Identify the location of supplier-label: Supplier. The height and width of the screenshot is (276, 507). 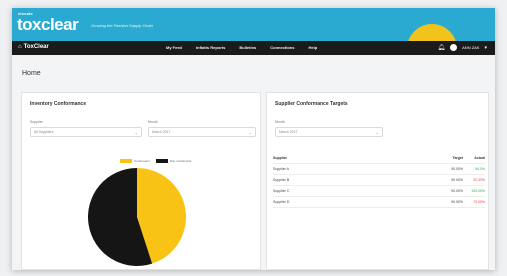
(36, 122).